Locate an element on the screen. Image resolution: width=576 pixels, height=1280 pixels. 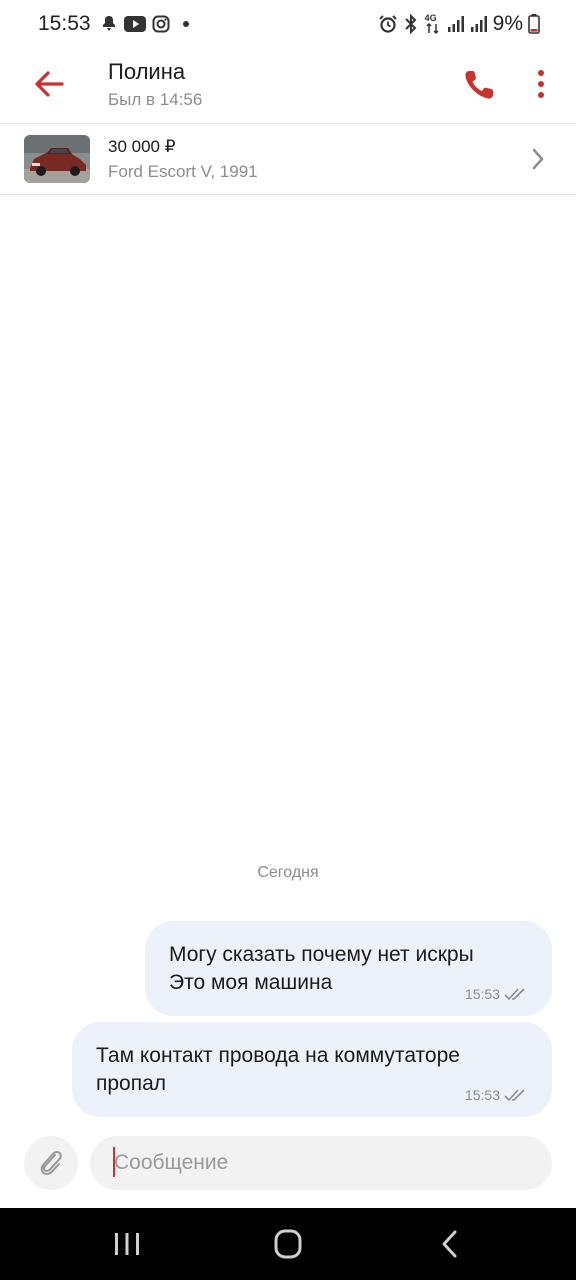
alarm-icon is located at coordinates (387, 24).